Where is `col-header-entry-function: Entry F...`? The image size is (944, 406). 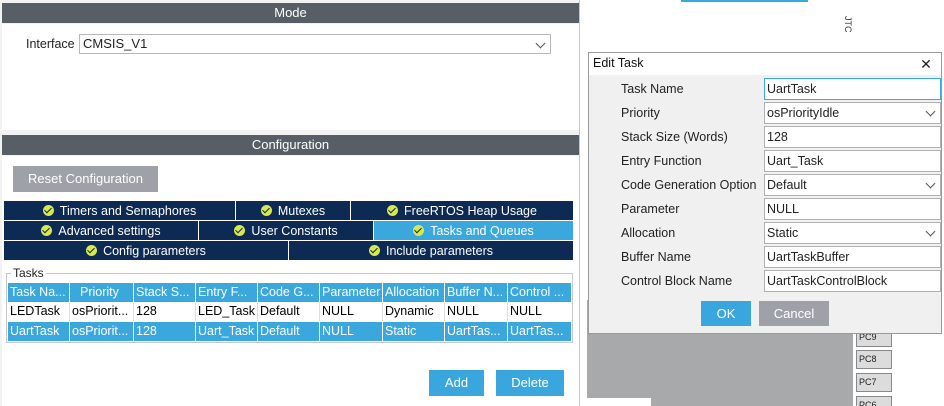 col-header-entry-function: Entry F... is located at coordinates (227, 292).